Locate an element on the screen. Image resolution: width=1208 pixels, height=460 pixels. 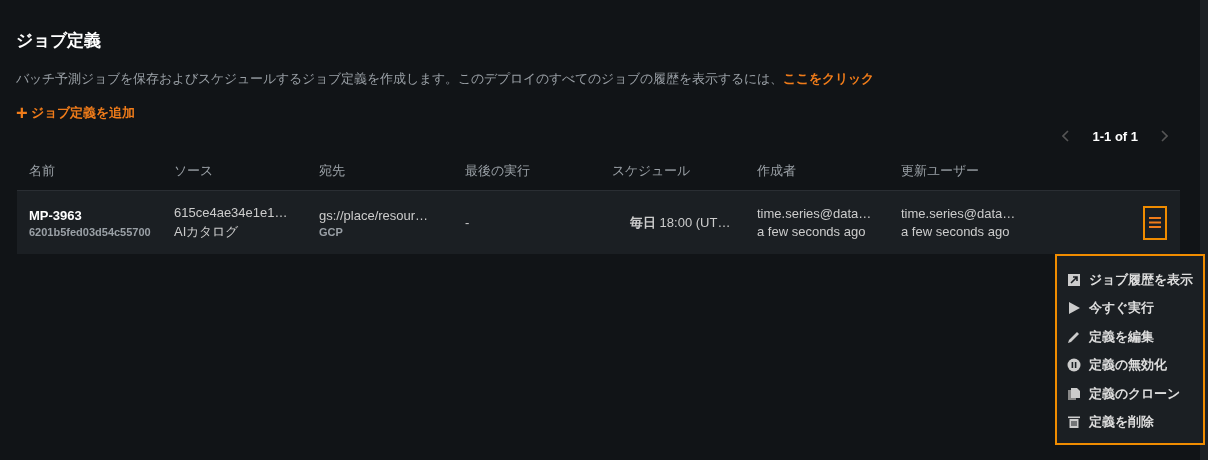
job-id: 6201b5fed03d54c55700 is located at coordinates (90, 231).